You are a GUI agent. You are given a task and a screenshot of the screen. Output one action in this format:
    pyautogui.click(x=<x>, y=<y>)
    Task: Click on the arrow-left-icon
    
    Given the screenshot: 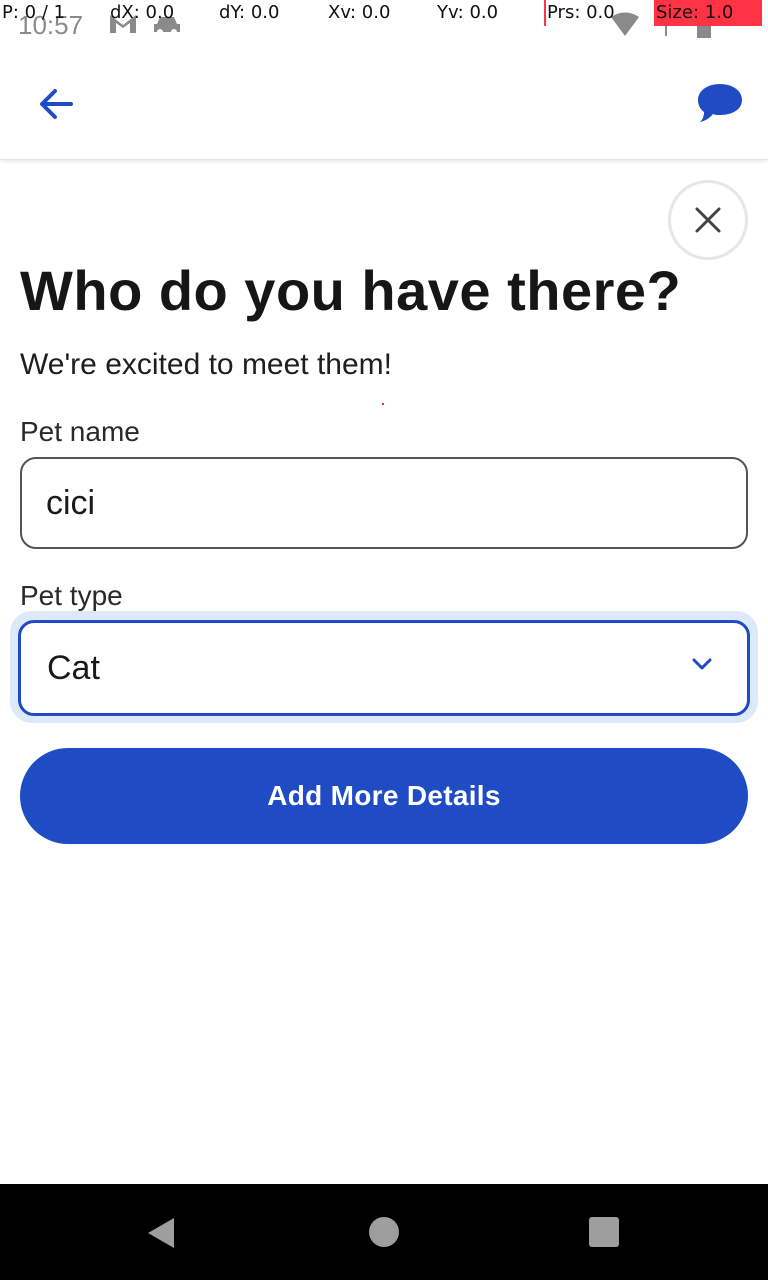 What is the action you would take?
    pyautogui.click(x=56, y=104)
    